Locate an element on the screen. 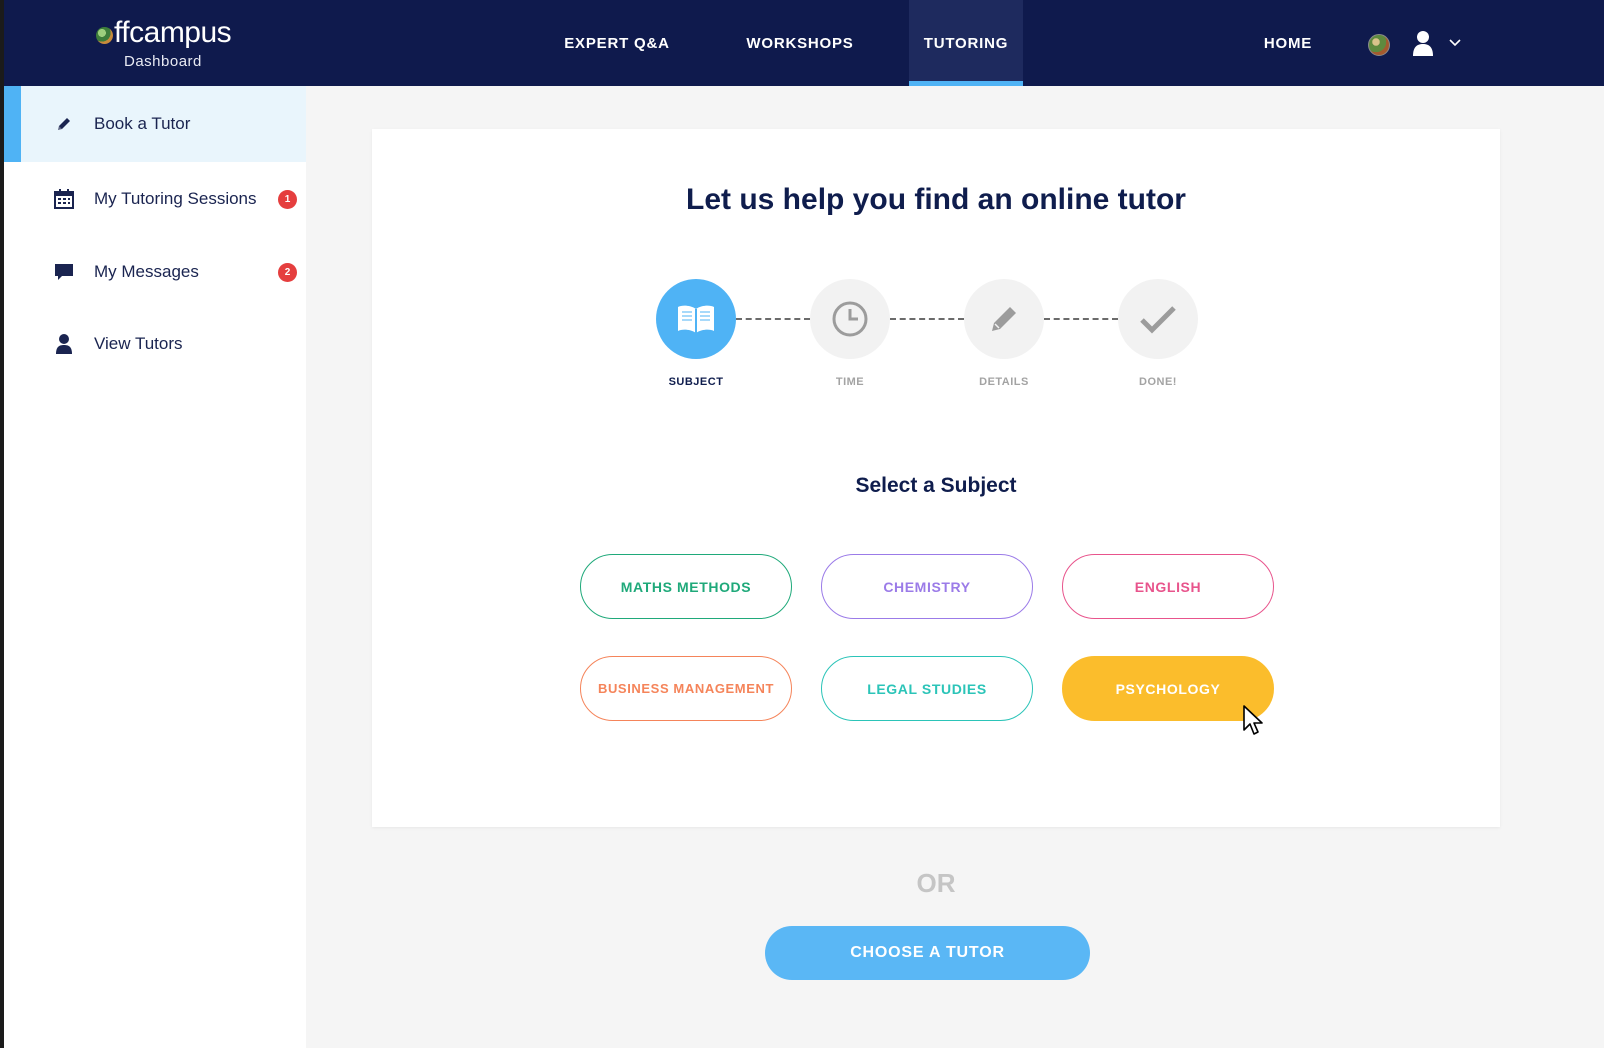  step-done is located at coordinates (1158, 319).